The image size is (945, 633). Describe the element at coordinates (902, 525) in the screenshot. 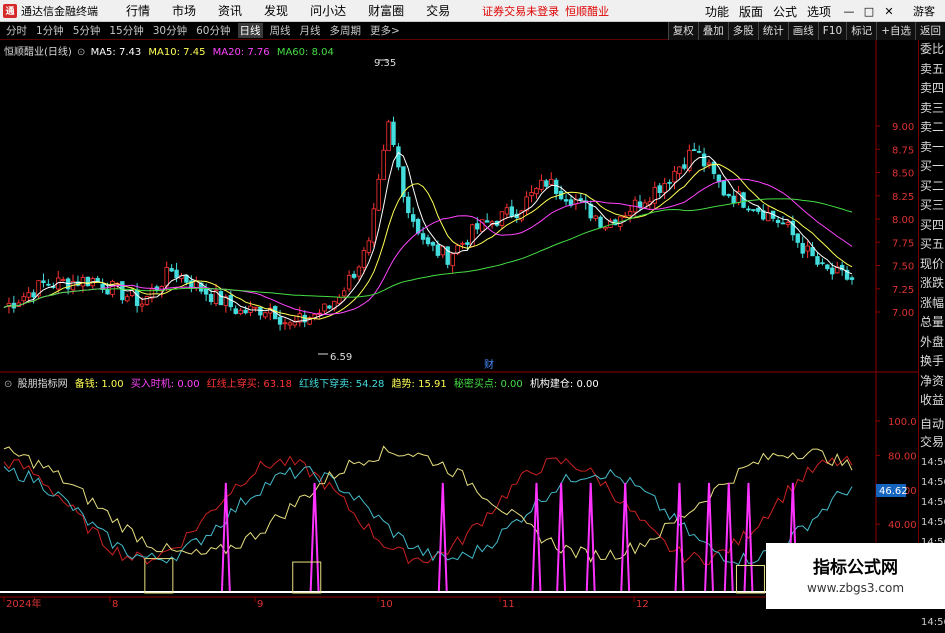

I see `indicator-axis-label: 40.00` at that location.